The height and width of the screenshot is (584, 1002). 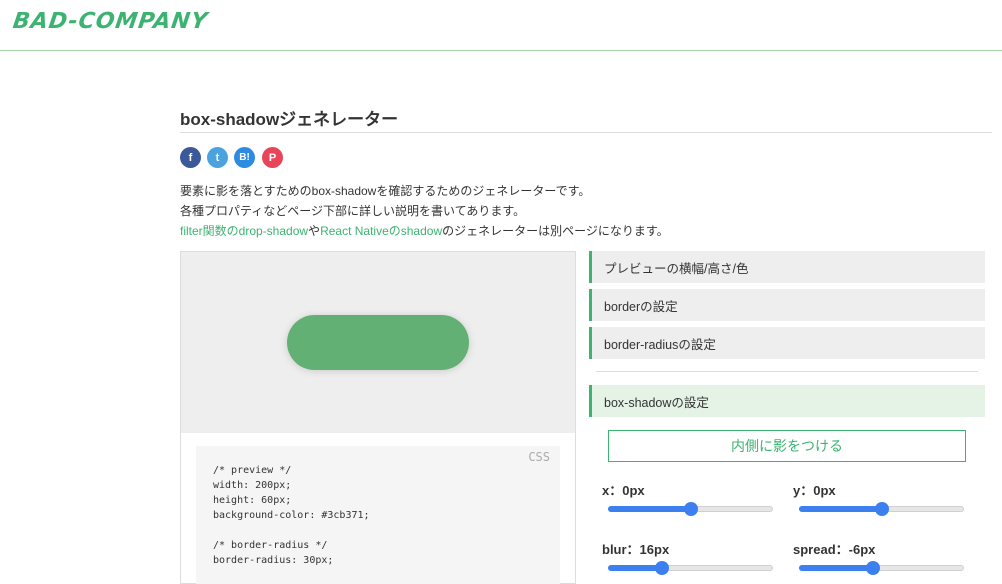 I want to click on intro-line-1: 要素に影を落とすためのbox-shadowを確認するためのジェネレーターです。, so click(x=385, y=191).